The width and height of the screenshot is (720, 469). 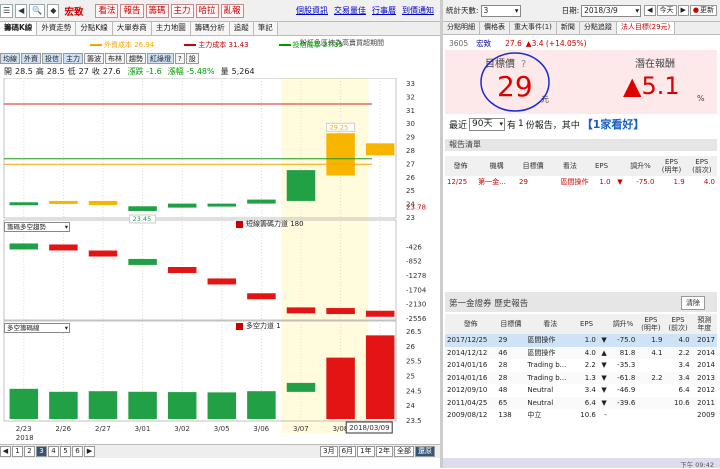 What do you see at coordinates (684, 377) in the screenshot?
I see `table-cell: 3.4` at bounding box center [684, 377].